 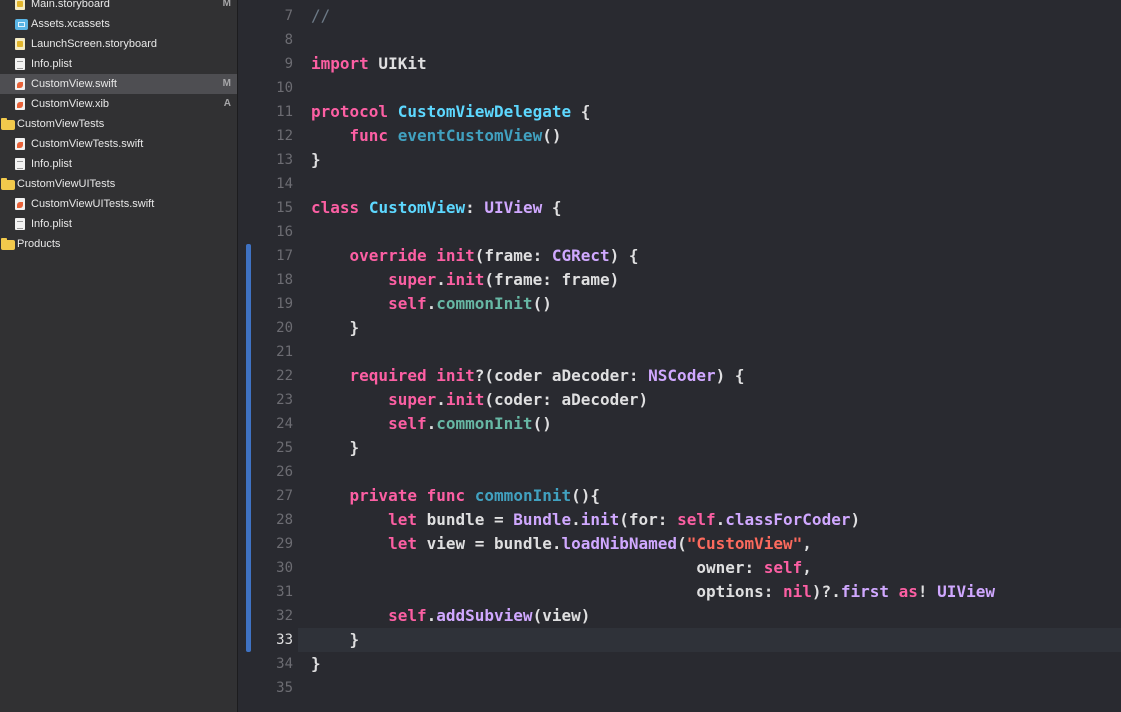 I want to click on code-token: loadNibNamed, so click(x=619, y=543).